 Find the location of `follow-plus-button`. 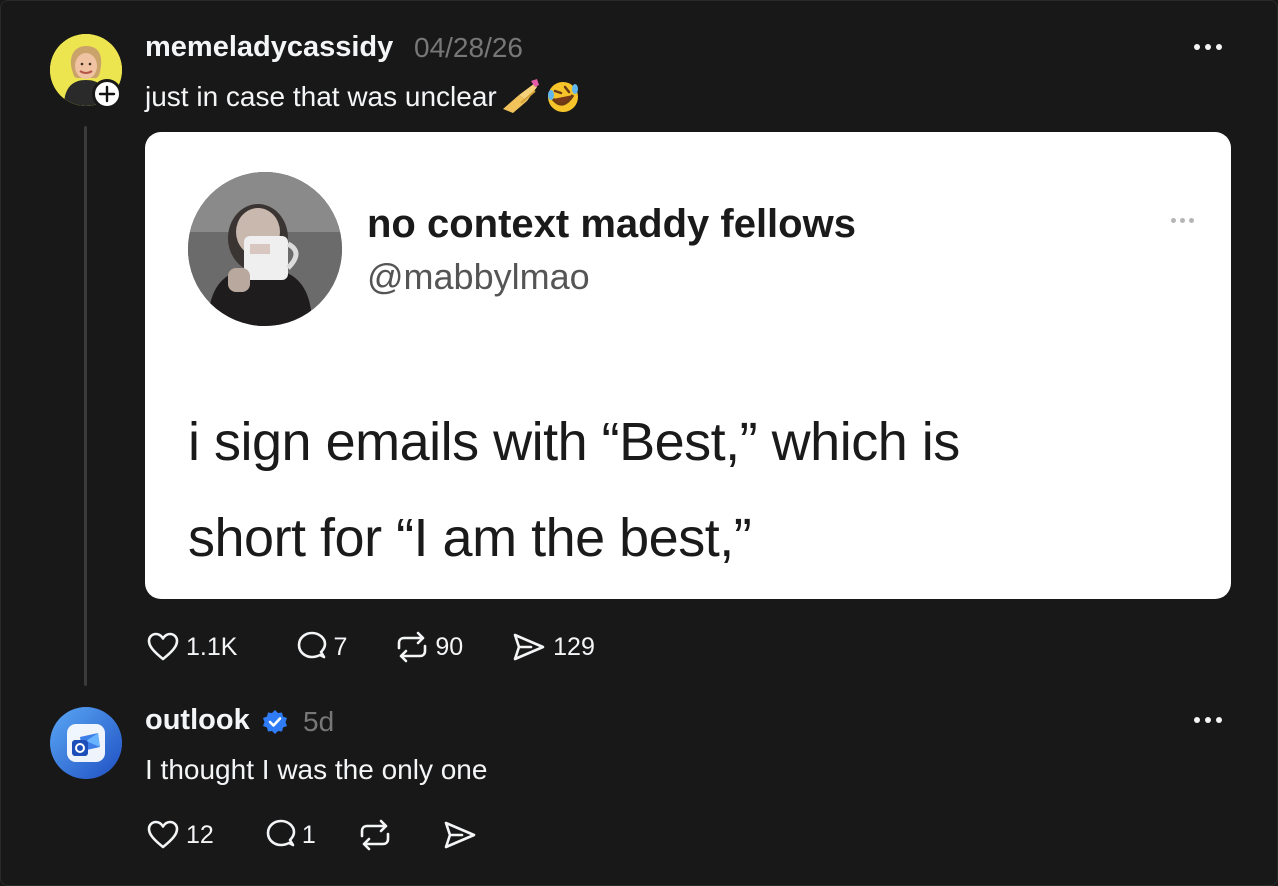

follow-plus-button is located at coordinates (107, 94).